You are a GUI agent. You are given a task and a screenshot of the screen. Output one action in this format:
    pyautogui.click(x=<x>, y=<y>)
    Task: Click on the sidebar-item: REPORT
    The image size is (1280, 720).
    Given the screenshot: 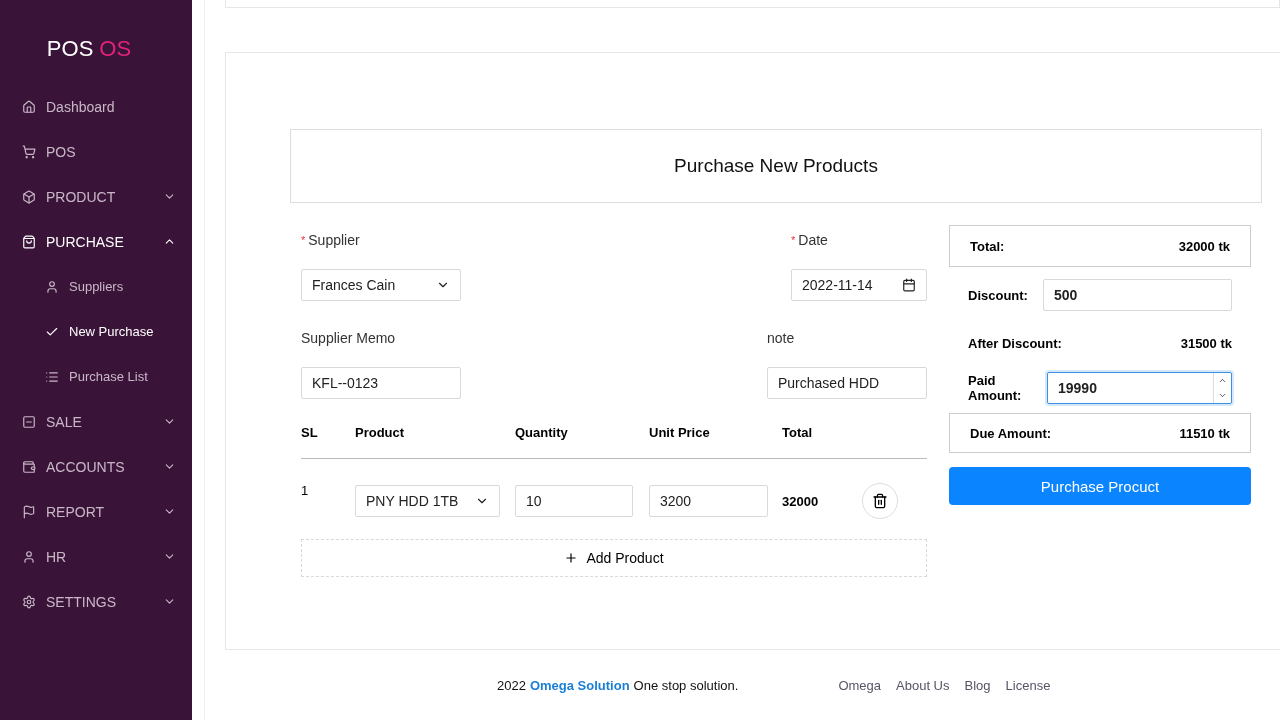 What is the action you would take?
    pyautogui.click(x=96, y=511)
    